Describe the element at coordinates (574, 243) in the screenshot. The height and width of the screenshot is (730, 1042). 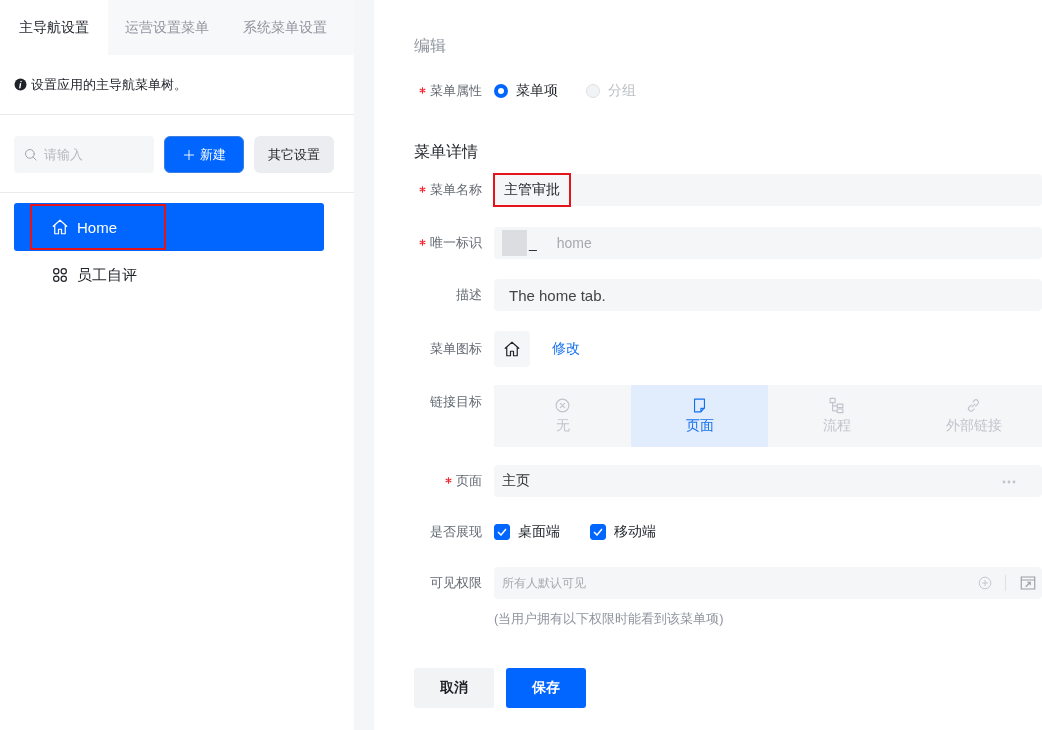
I see `placeholder-text: home` at that location.